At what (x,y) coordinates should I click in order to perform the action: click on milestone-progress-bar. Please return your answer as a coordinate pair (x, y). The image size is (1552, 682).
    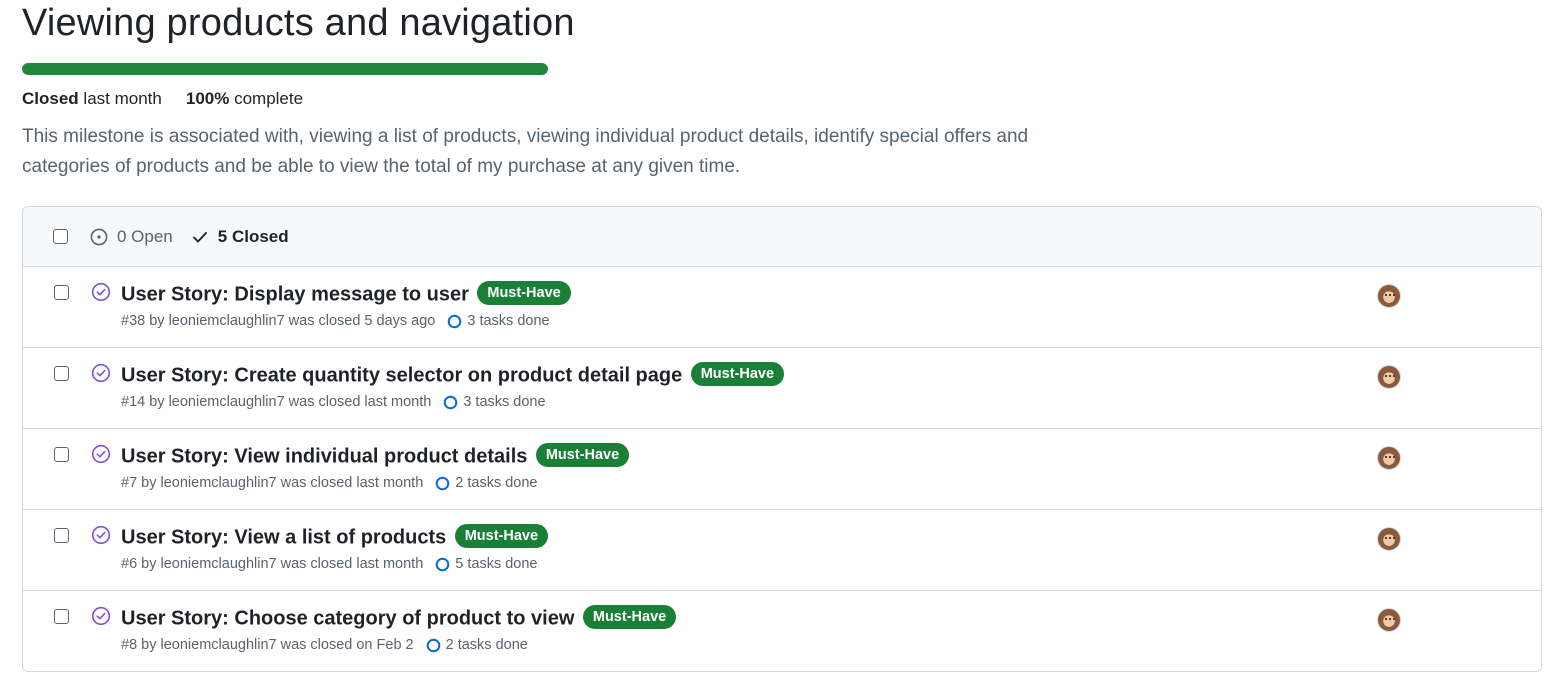
    Looking at the image, I should click on (285, 69).